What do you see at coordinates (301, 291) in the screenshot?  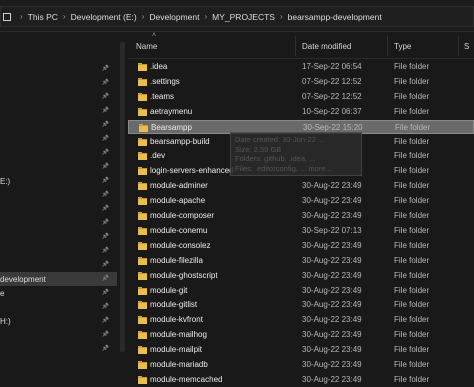 I see `file-row: module-git 30-Aug-22 23:49 File folder` at bounding box center [301, 291].